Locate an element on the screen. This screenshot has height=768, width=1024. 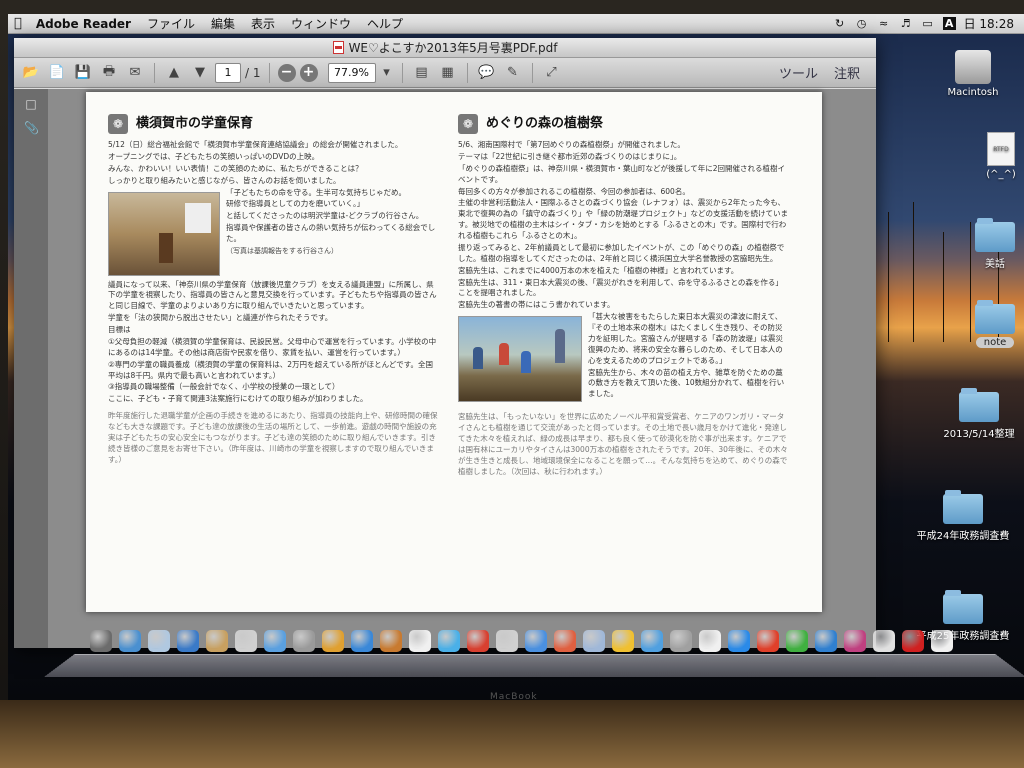
fullscreen-icon: ⤢ is located at coordinates (552, 73).